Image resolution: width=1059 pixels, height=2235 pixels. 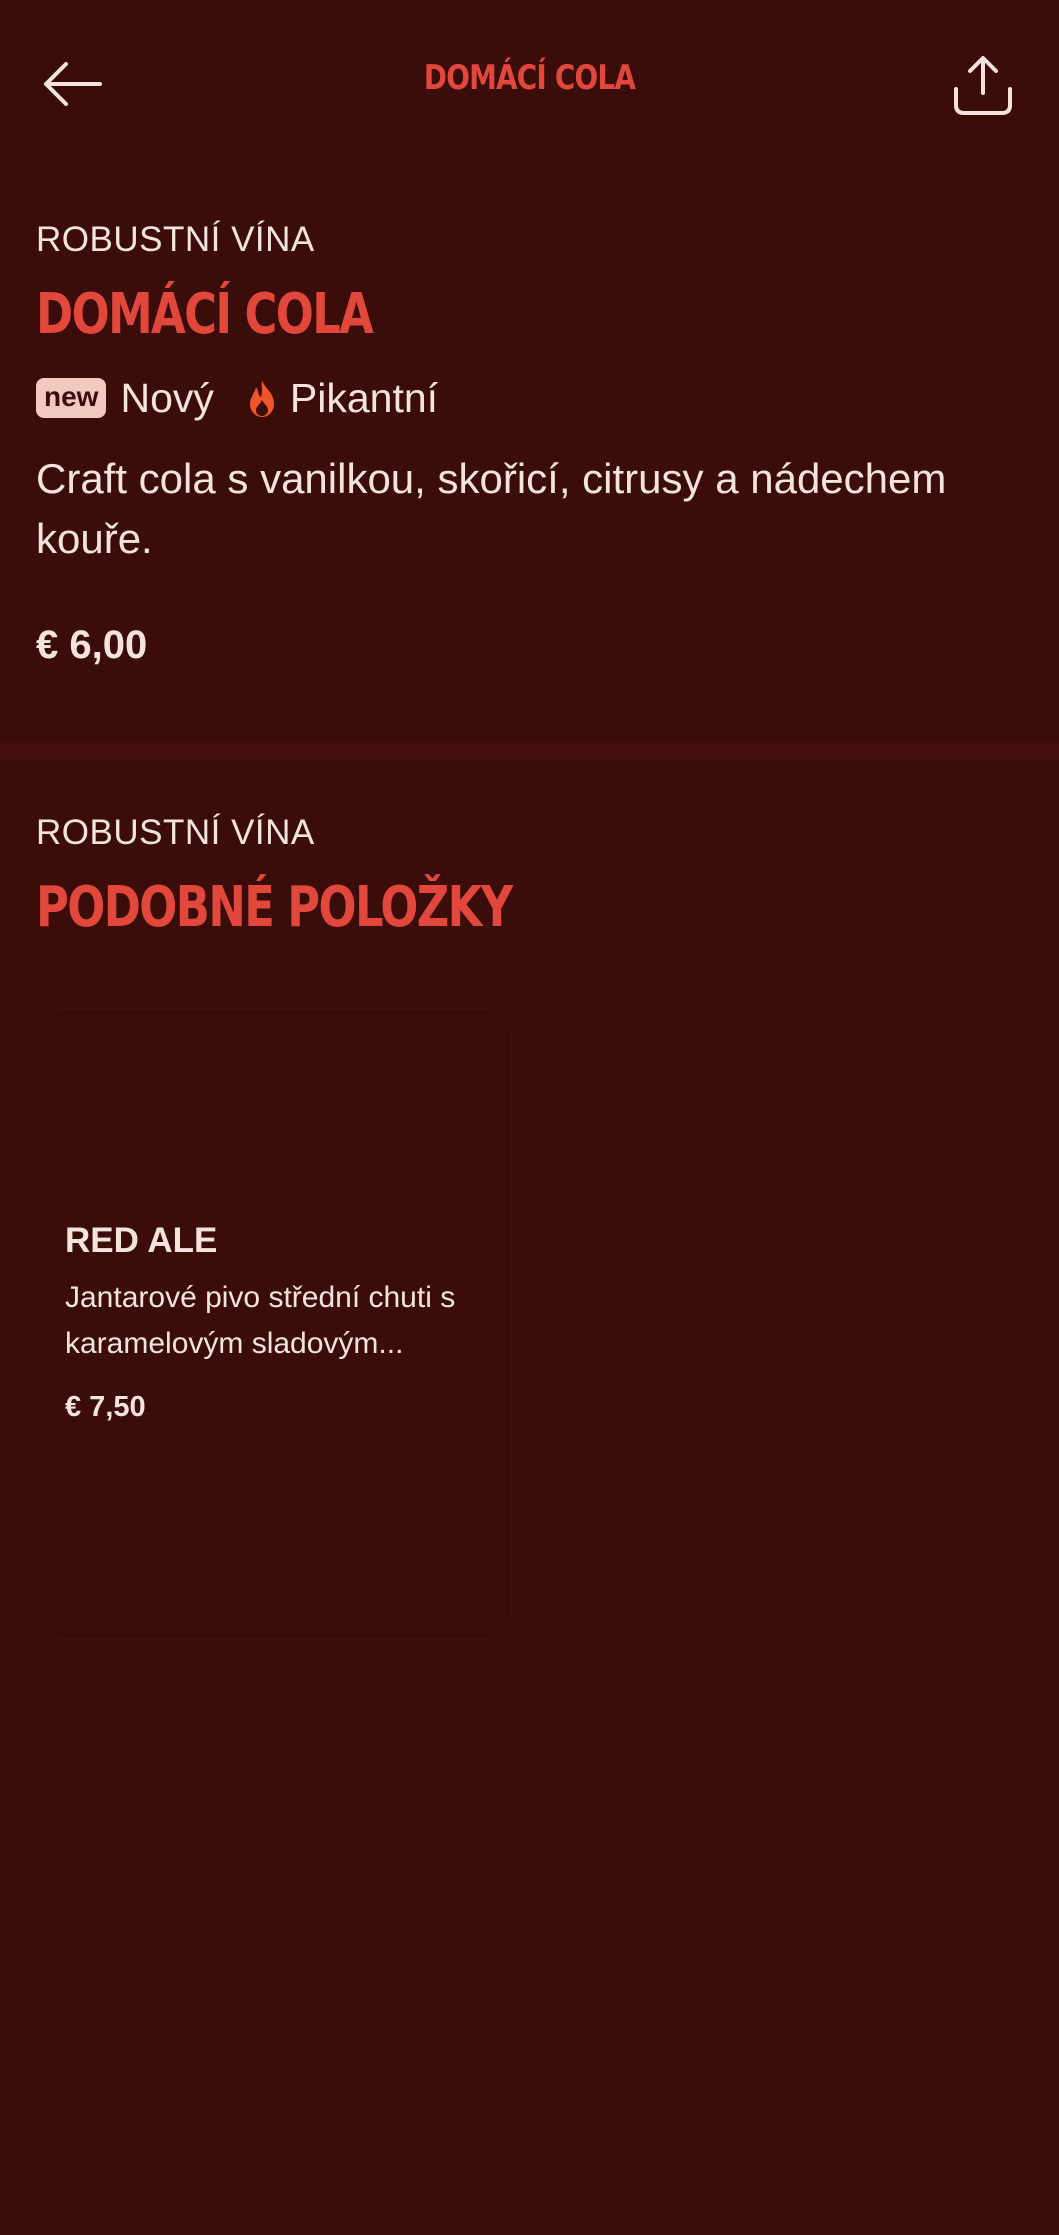 What do you see at coordinates (529, 78) in the screenshot?
I see `header-title: DOMÁCÍ COLA` at bounding box center [529, 78].